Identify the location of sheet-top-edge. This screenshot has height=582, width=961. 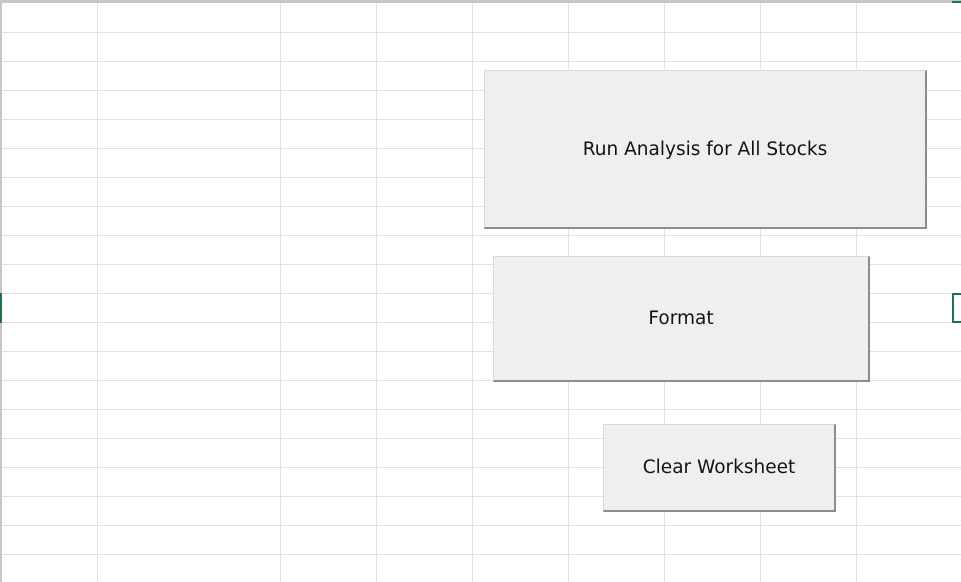
(480, 1).